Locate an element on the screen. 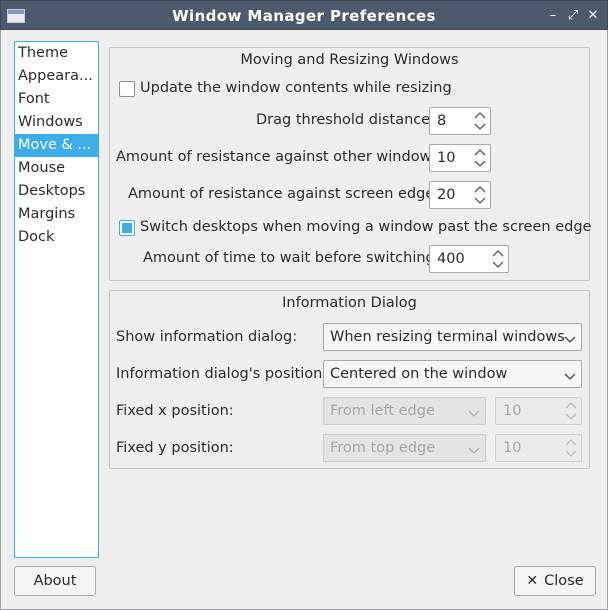 This screenshot has width=608, height=610. moving-resizing-title: Moving and Resizing Windows is located at coordinates (349, 60).